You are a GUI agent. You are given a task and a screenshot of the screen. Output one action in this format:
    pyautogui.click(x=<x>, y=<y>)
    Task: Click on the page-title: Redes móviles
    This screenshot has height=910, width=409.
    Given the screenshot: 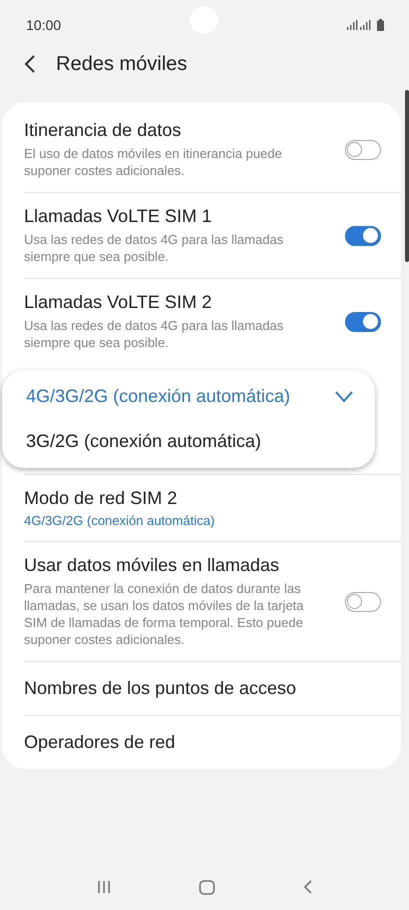 What is the action you would take?
    pyautogui.click(x=122, y=64)
    